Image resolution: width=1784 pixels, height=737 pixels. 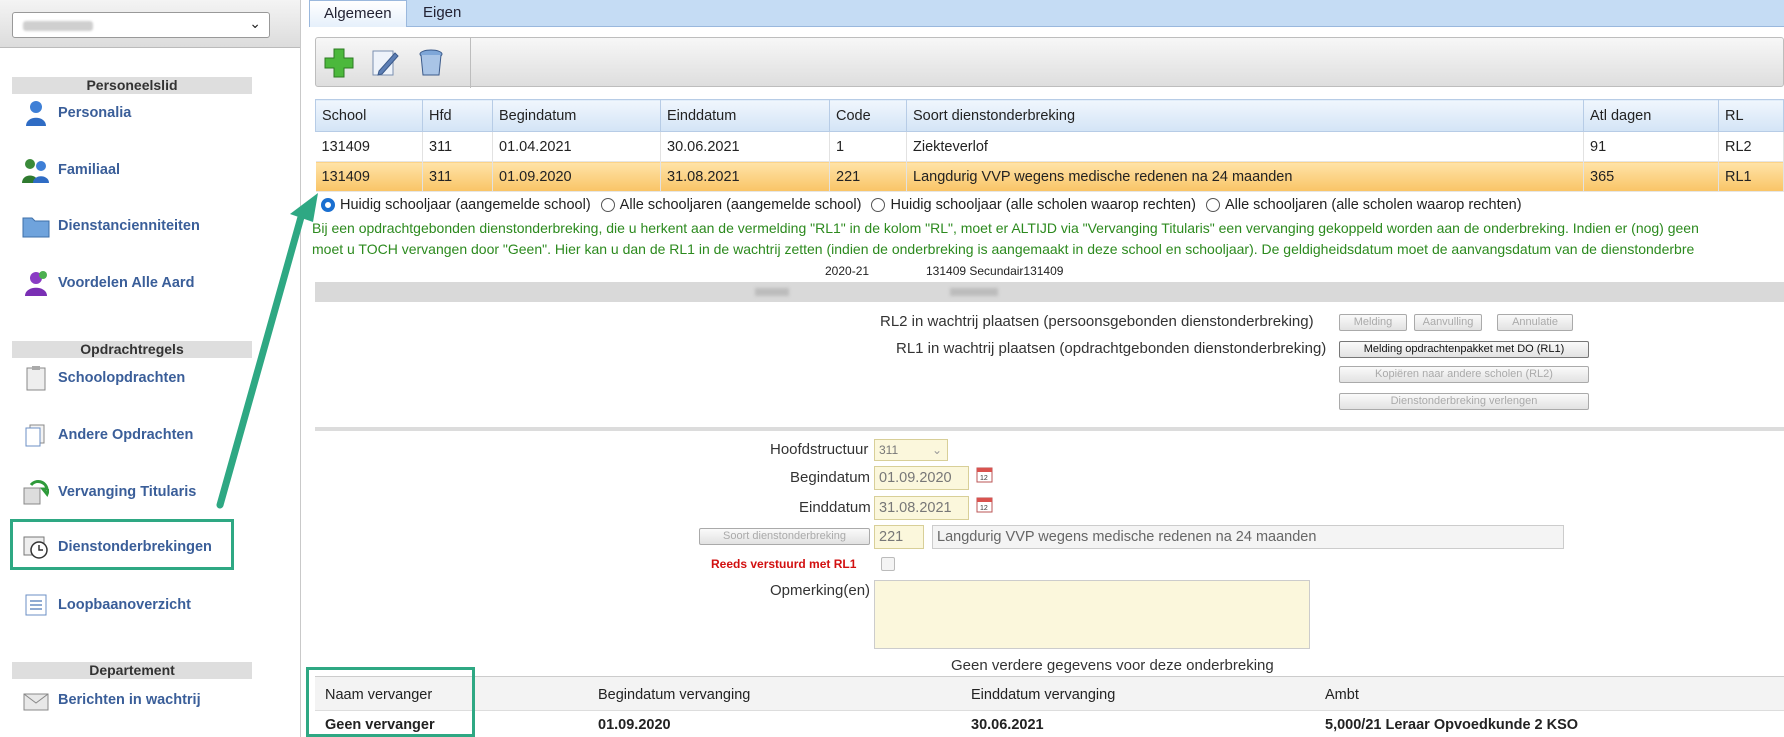 I want to click on toolbar, so click(x=1049, y=62).